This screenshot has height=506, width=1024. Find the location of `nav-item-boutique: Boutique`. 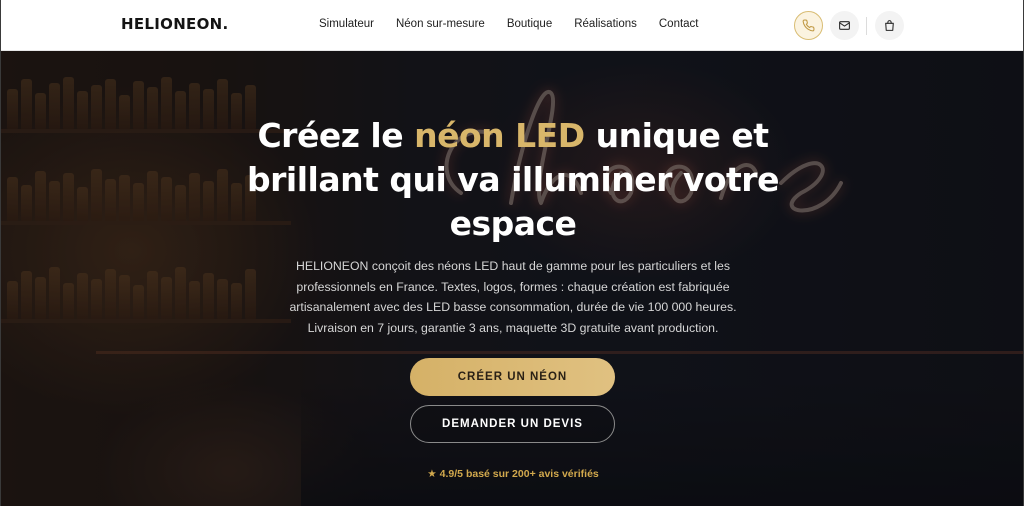

nav-item-boutique: Boutique is located at coordinates (529, 24).